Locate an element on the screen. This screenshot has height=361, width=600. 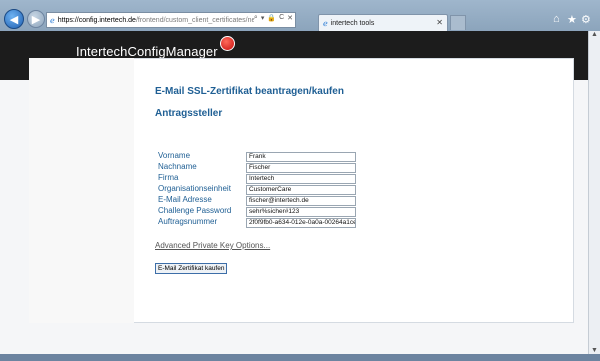
back-button: ◀ is located at coordinates (14, 19).